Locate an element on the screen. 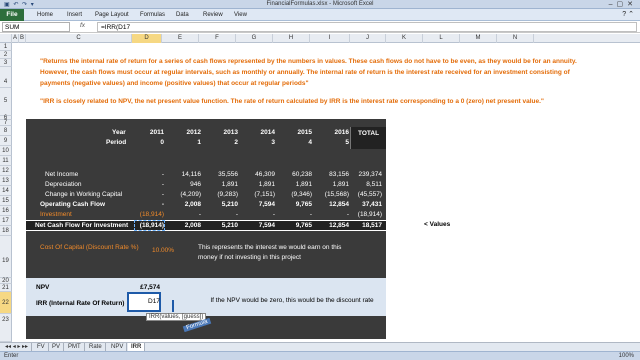  row-header-2: 2 is located at coordinates (6, 55).